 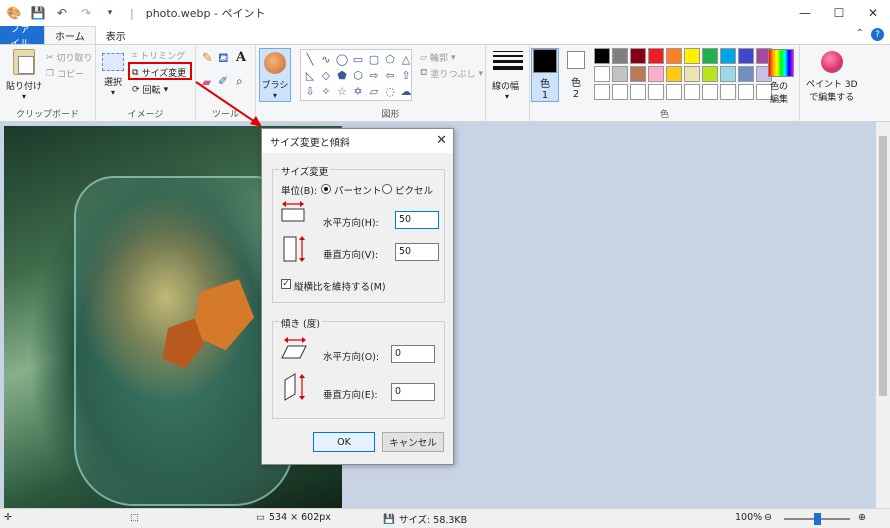 I want to click on tab-view: 表示, so click(x=116, y=35).